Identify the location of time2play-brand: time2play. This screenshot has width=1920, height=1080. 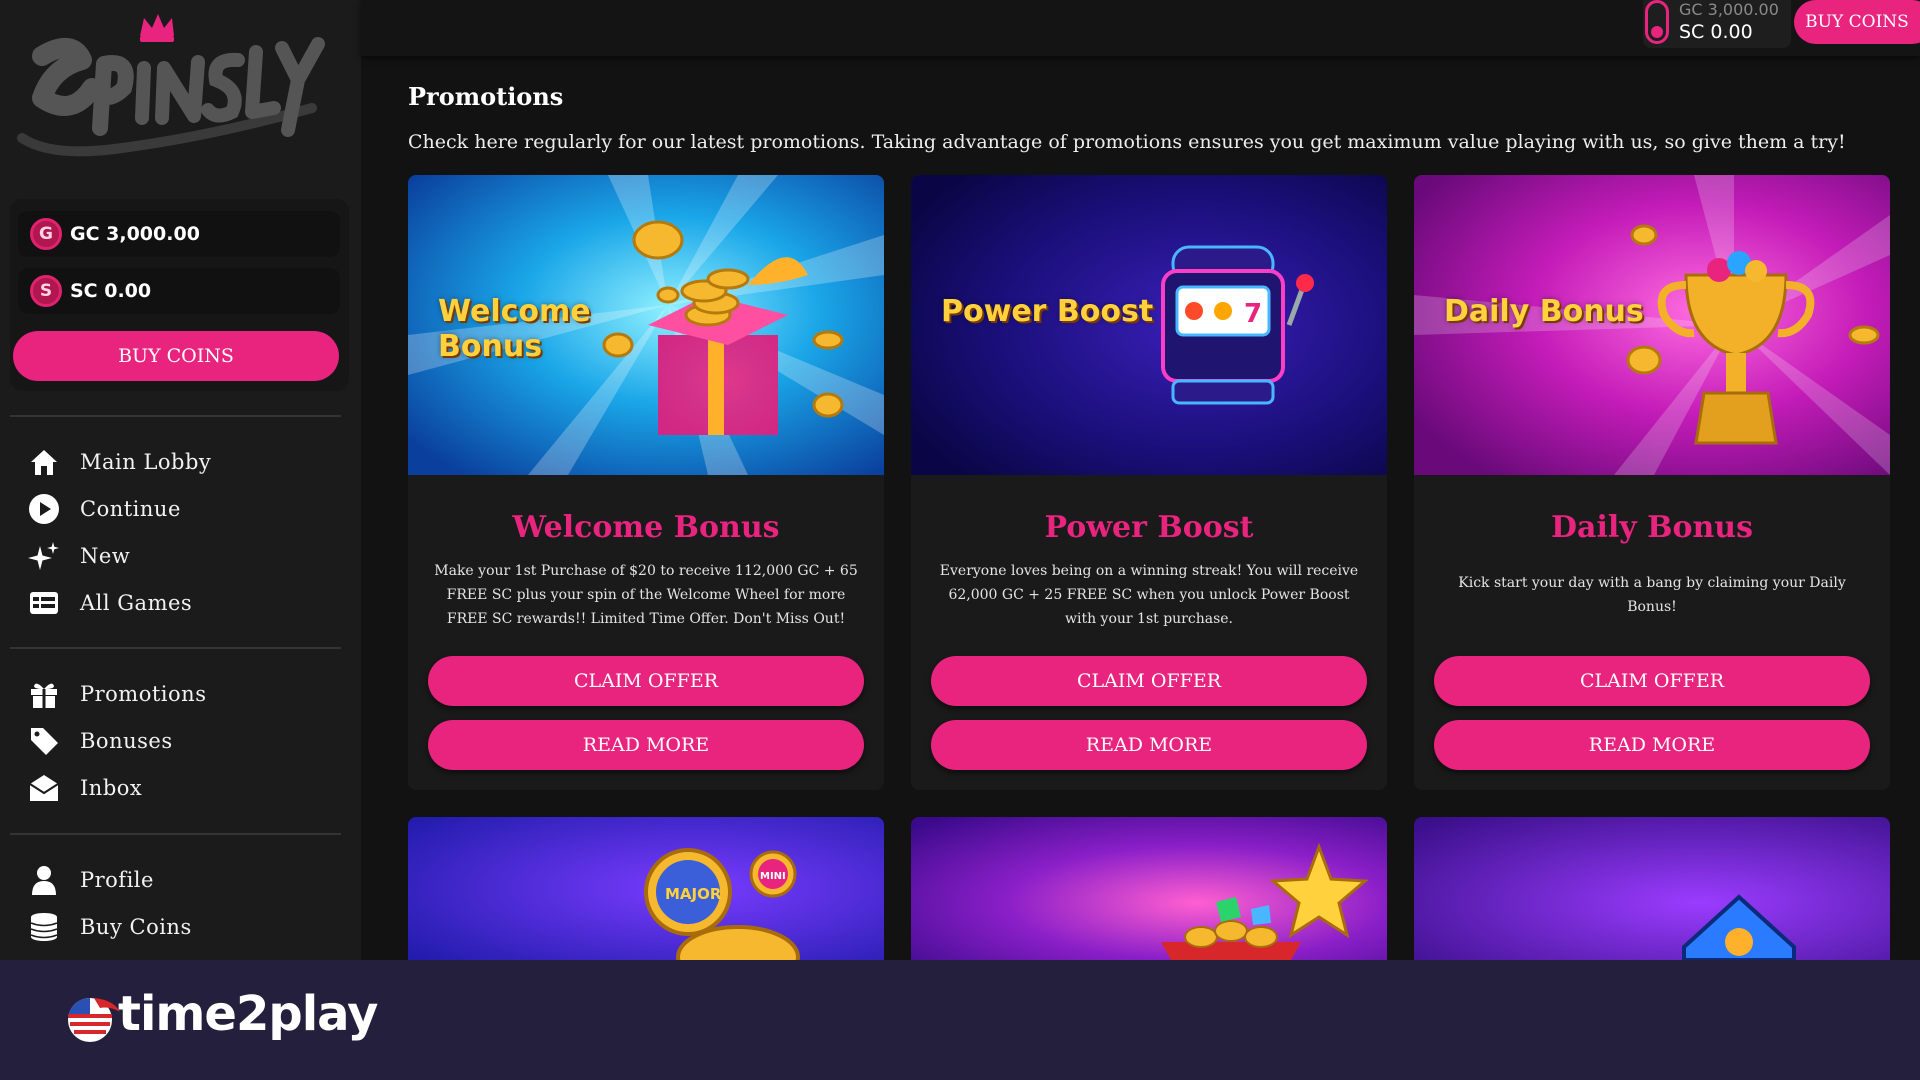
(248, 1014).